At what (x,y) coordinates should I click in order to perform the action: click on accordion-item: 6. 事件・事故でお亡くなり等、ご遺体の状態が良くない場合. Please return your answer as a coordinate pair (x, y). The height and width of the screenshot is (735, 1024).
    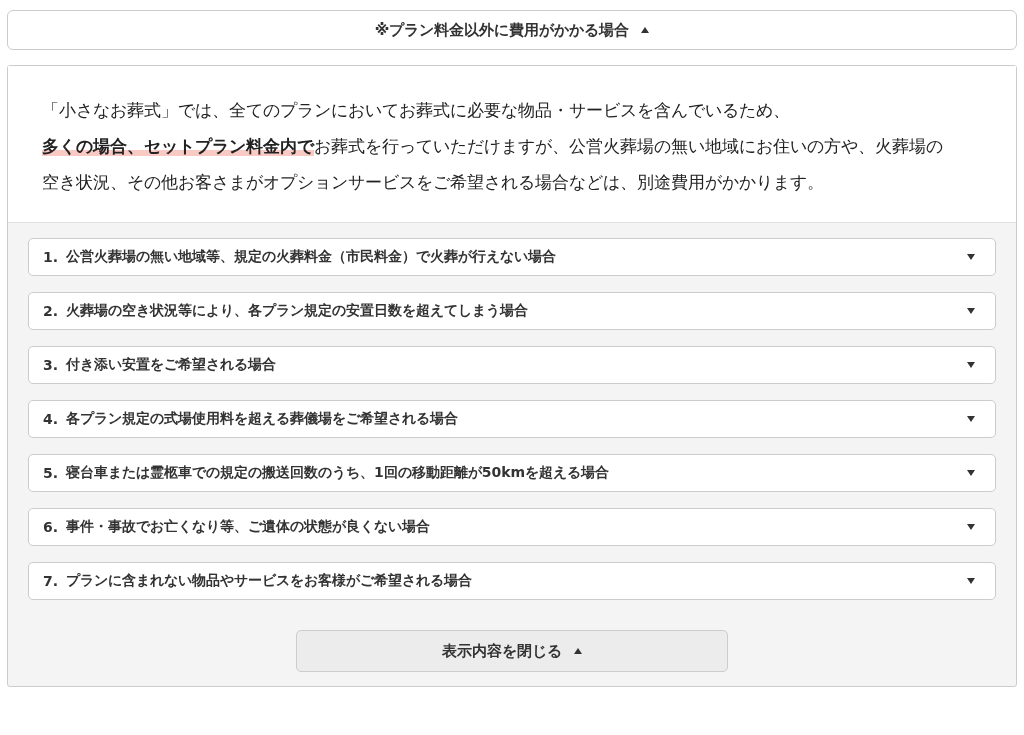
    Looking at the image, I should click on (512, 527).